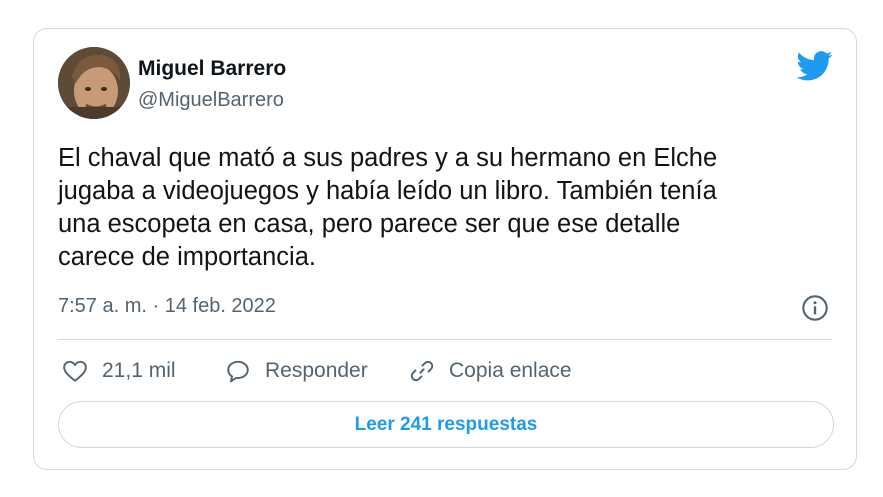 The height and width of the screenshot is (497, 883). What do you see at coordinates (167, 306) in the screenshot?
I see `tweet-timestamp: 7:57 a. m. · 14 feb. 2022` at bounding box center [167, 306].